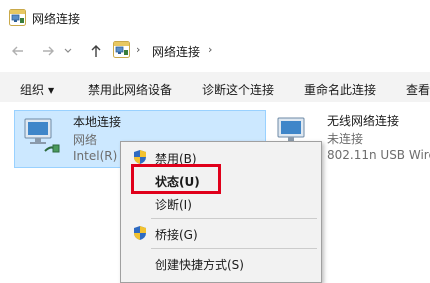 The height and width of the screenshot is (283, 430). Describe the element at coordinates (176, 51) in the screenshot. I see `breadcrumb: 网络连接` at that location.